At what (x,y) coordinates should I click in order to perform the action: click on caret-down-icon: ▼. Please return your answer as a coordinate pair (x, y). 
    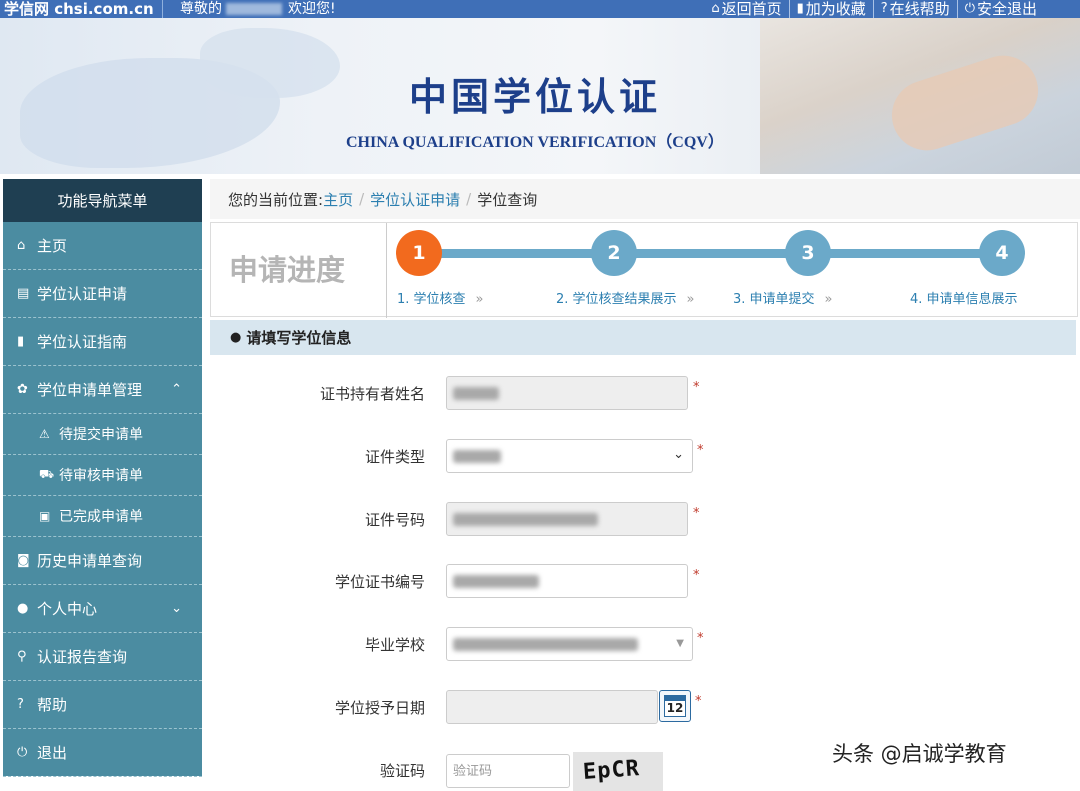
    Looking at the image, I should click on (680, 643).